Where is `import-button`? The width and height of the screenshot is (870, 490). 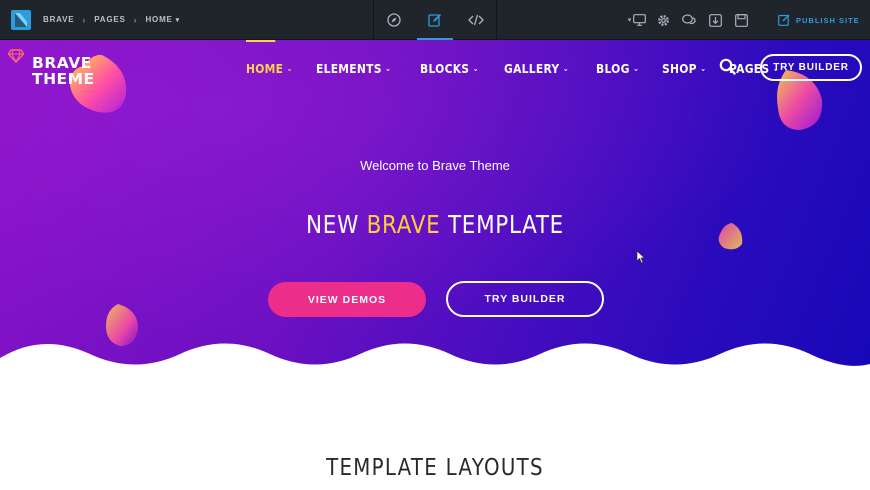
import-button is located at coordinates (715, 20).